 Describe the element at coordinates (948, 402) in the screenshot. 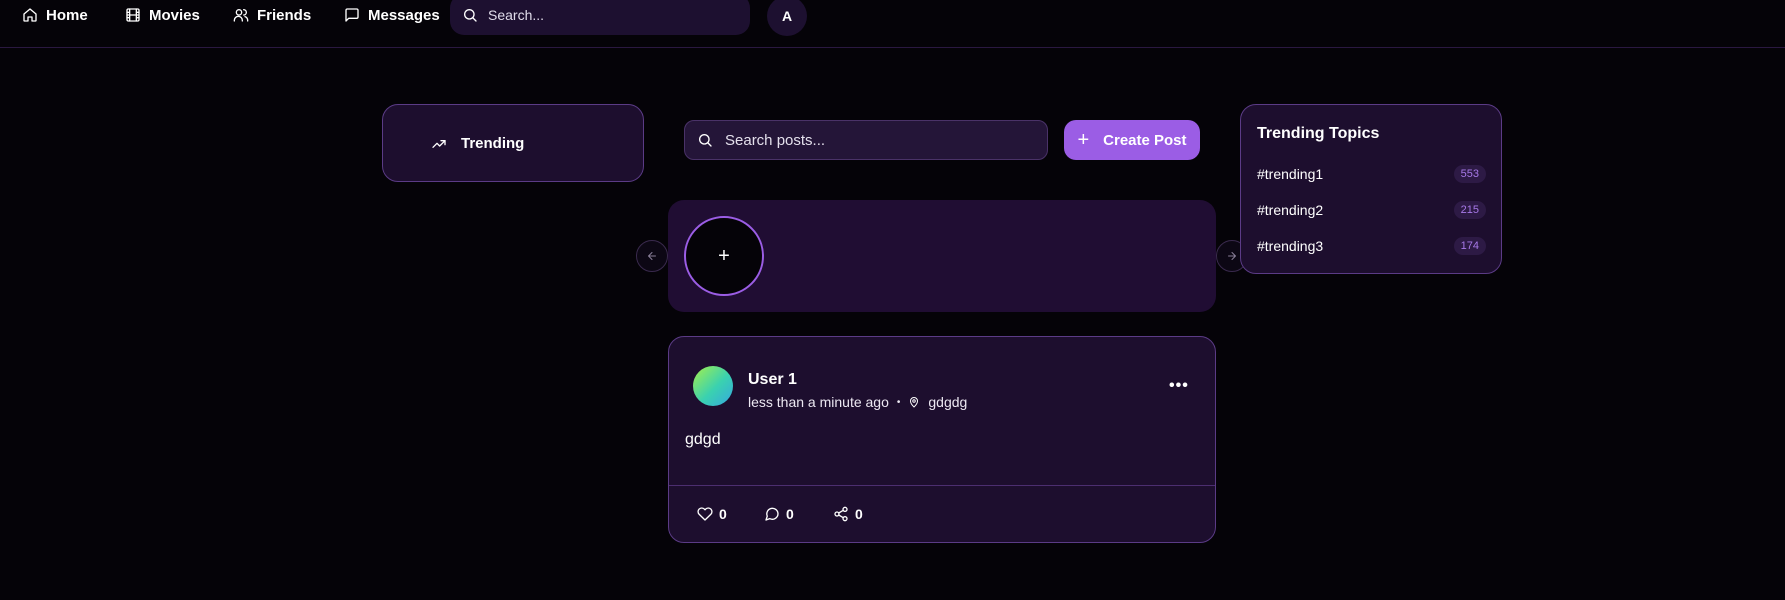

I see `post-location: gdgdg` at that location.